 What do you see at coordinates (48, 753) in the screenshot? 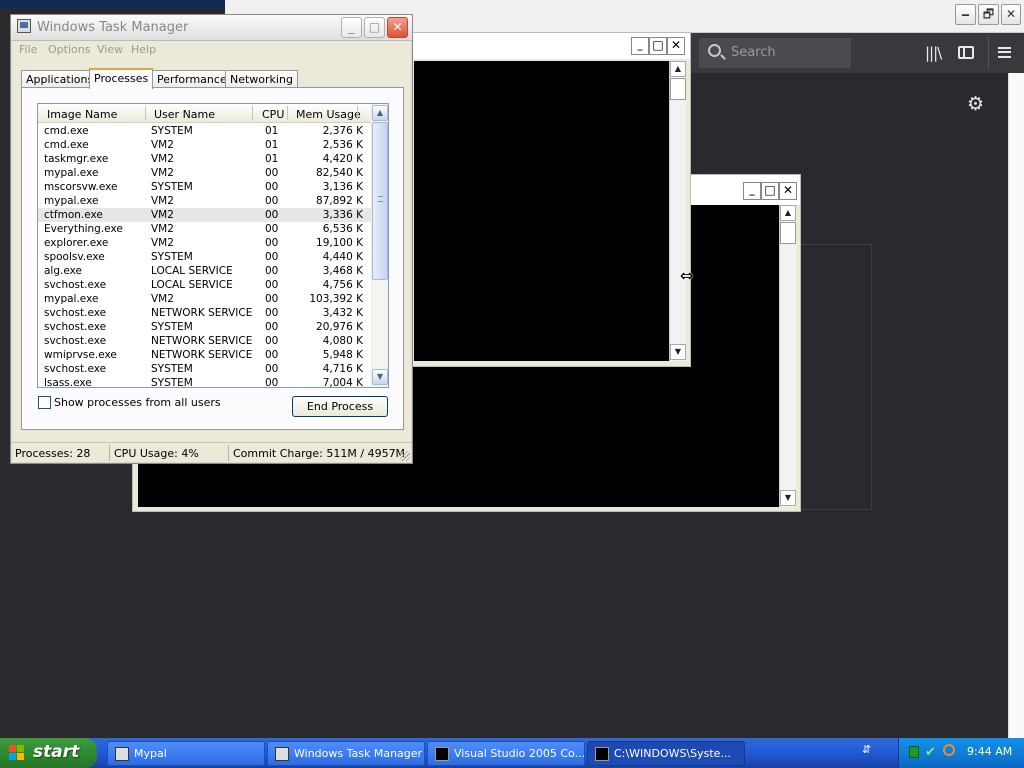
I see `start-button: start` at bounding box center [48, 753].